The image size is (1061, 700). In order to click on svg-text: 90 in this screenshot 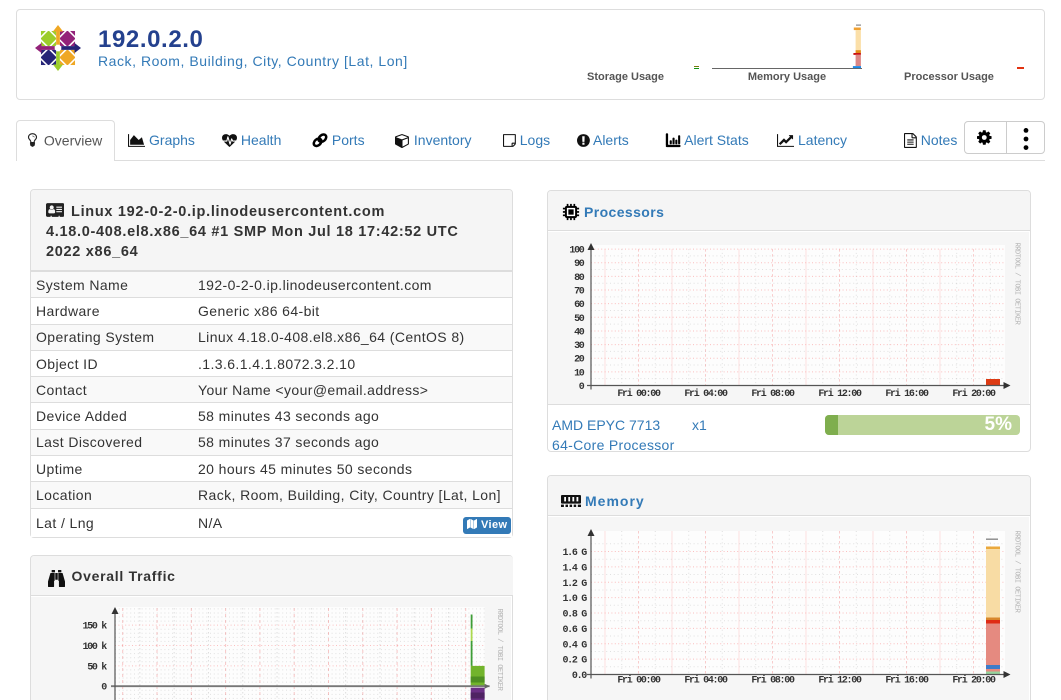, I will do `click(579, 264)`.